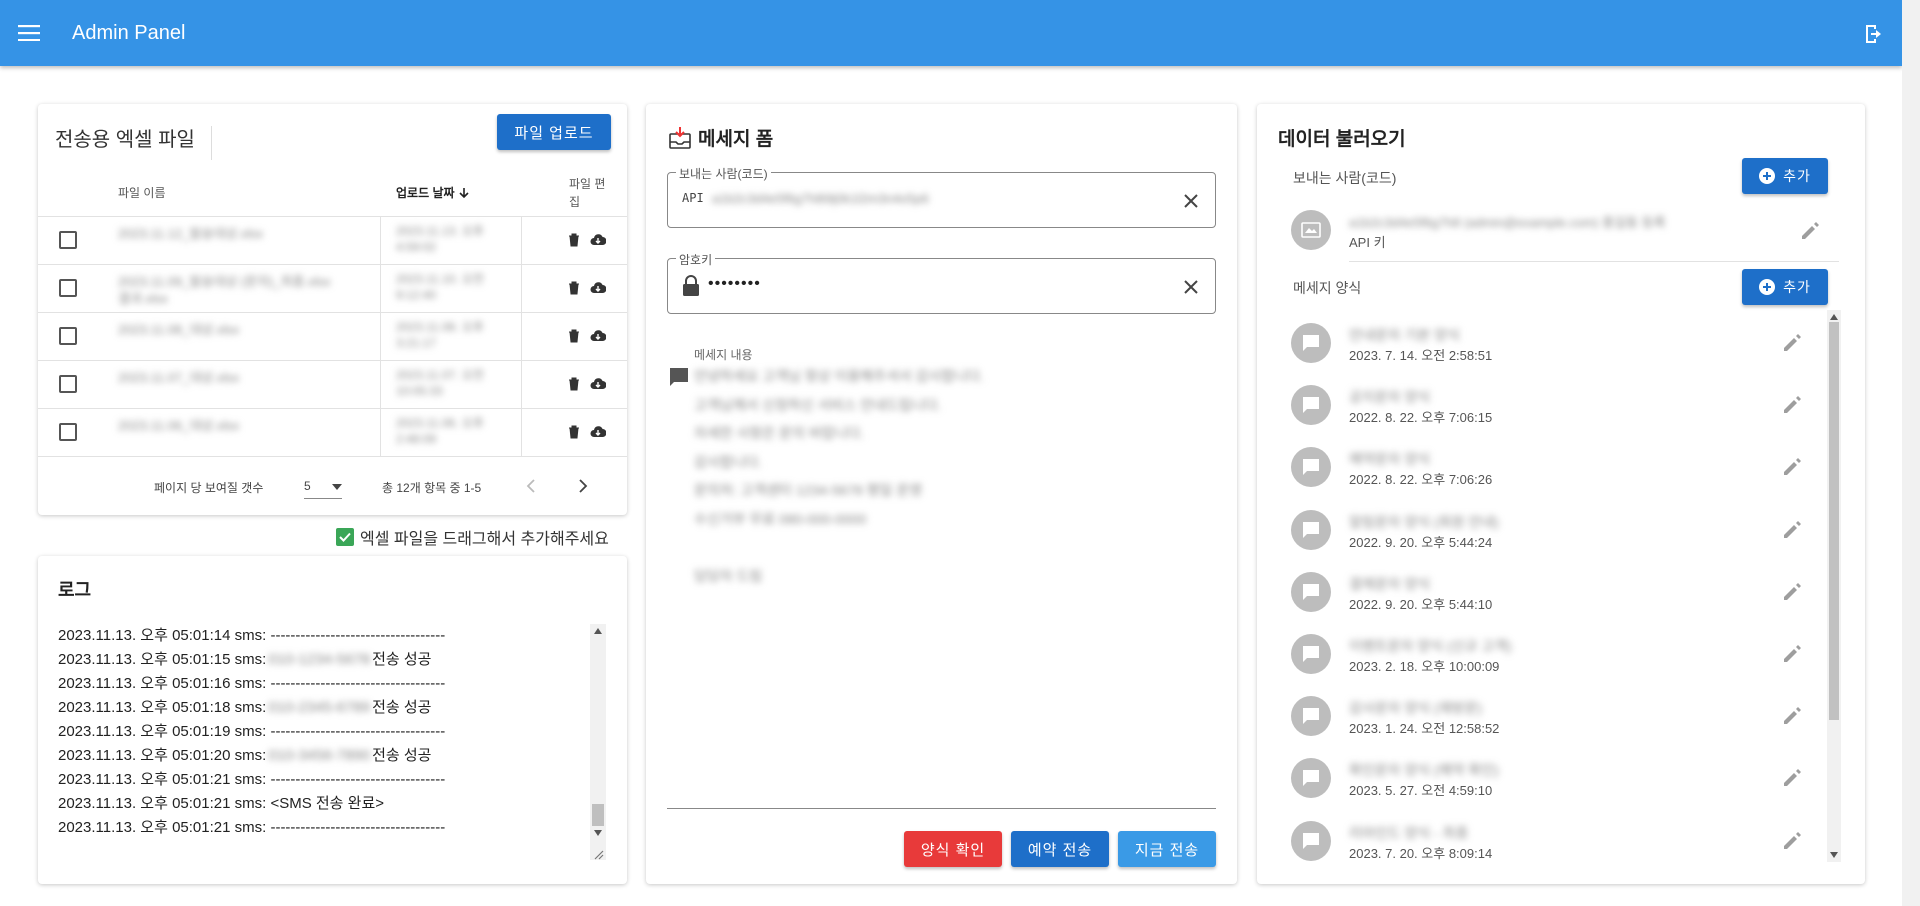  What do you see at coordinates (323, 487) in the screenshot?
I see `rows-per-page-select: 5` at bounding box center [323, 487].